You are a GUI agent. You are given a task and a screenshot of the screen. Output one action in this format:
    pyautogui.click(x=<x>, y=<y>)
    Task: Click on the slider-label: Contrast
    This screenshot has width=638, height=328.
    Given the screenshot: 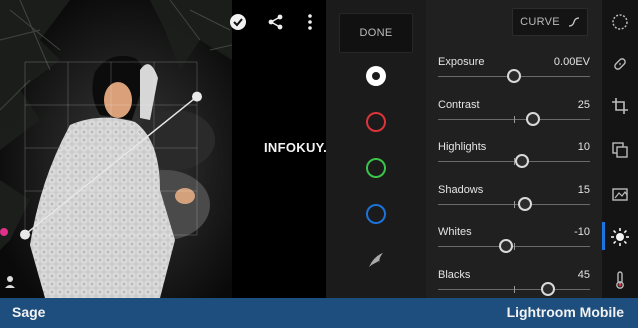 What is the action you would take?
    pyautogui.click(x=459, y=104)
    